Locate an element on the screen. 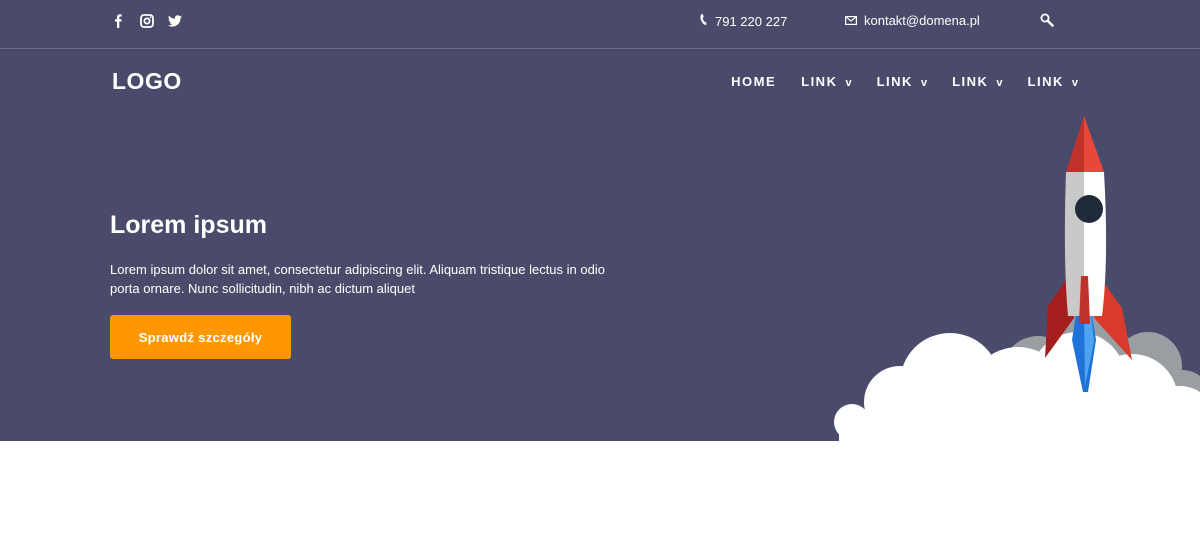  phone-number: 791 220 227 is located at coordinates (751, 21).